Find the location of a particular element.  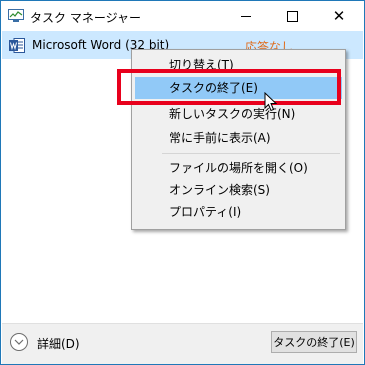

menu-separator is located at coordinates (251, 153).